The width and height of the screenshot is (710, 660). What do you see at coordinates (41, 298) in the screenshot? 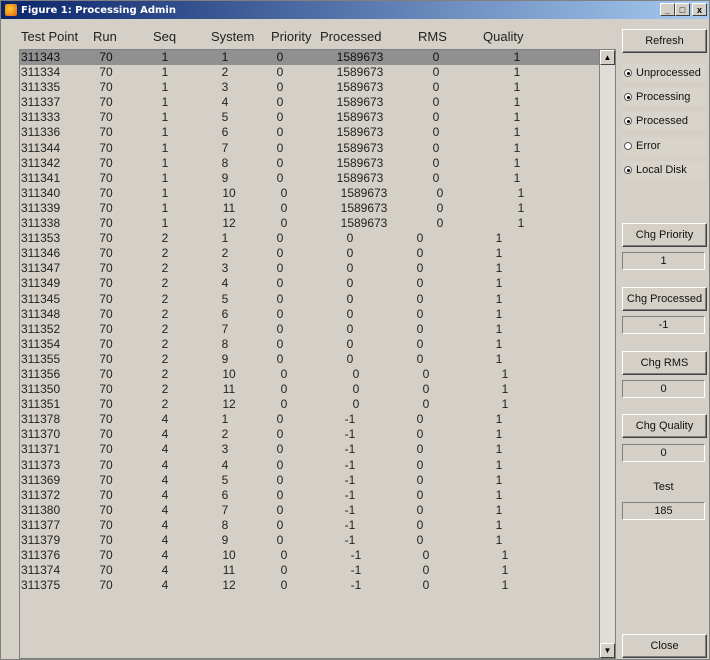
I see `cell-test-point: 311345` at bounding box center [41, 298].